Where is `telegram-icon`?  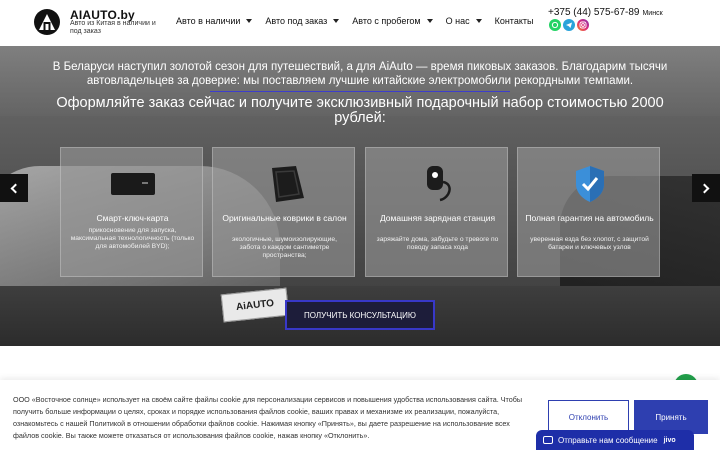 telegram-icon is located at coordinates (569, 25).